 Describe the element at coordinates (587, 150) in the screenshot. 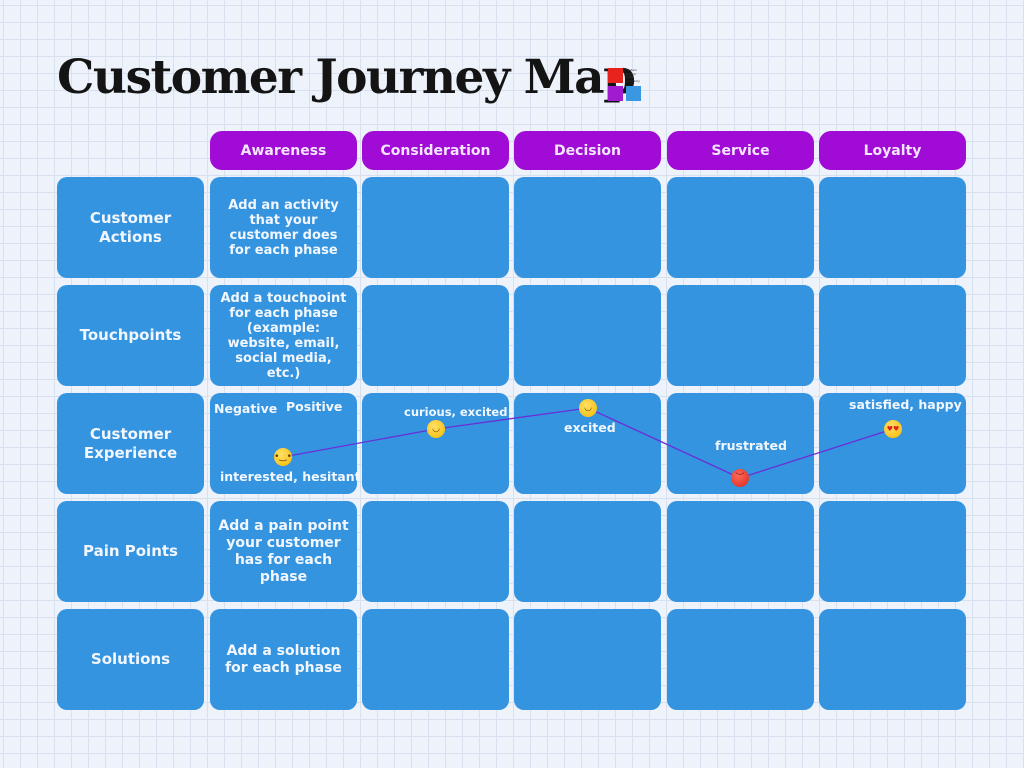

I see `phase-header-decision: Decision` at that location.